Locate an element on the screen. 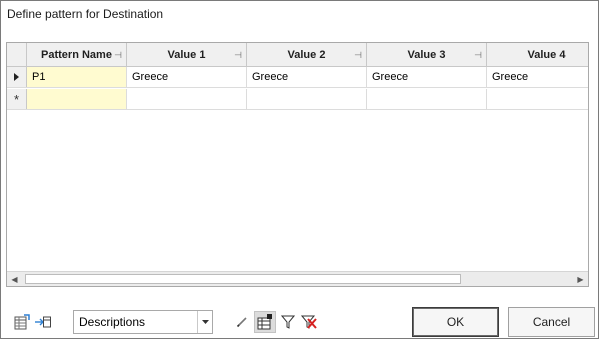  new-row-icon: * is located at coordinates (16, 99).